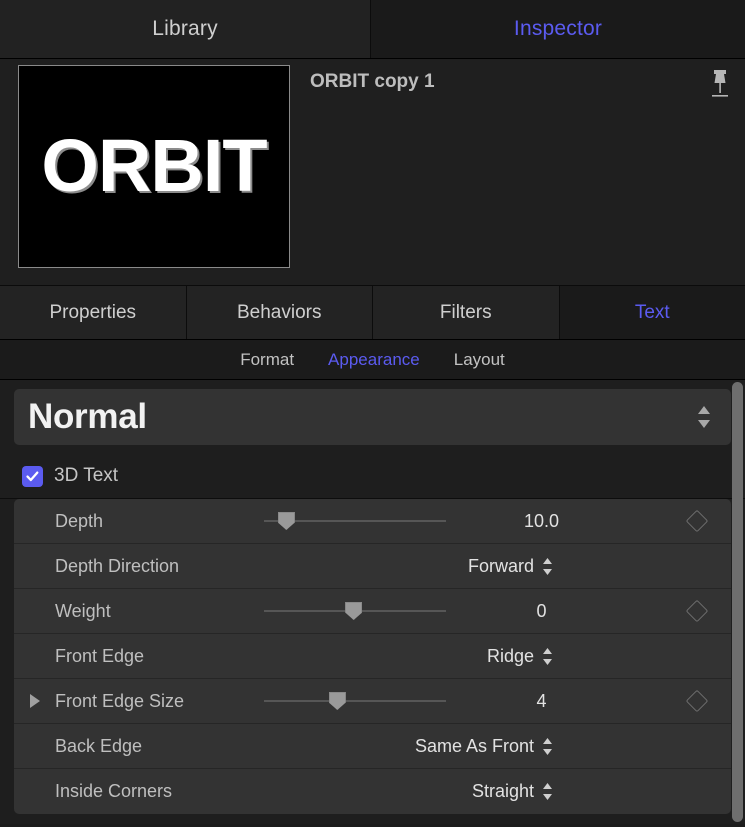  I want to click on top-tab-bar: Library Inspector, so click(372, 29).